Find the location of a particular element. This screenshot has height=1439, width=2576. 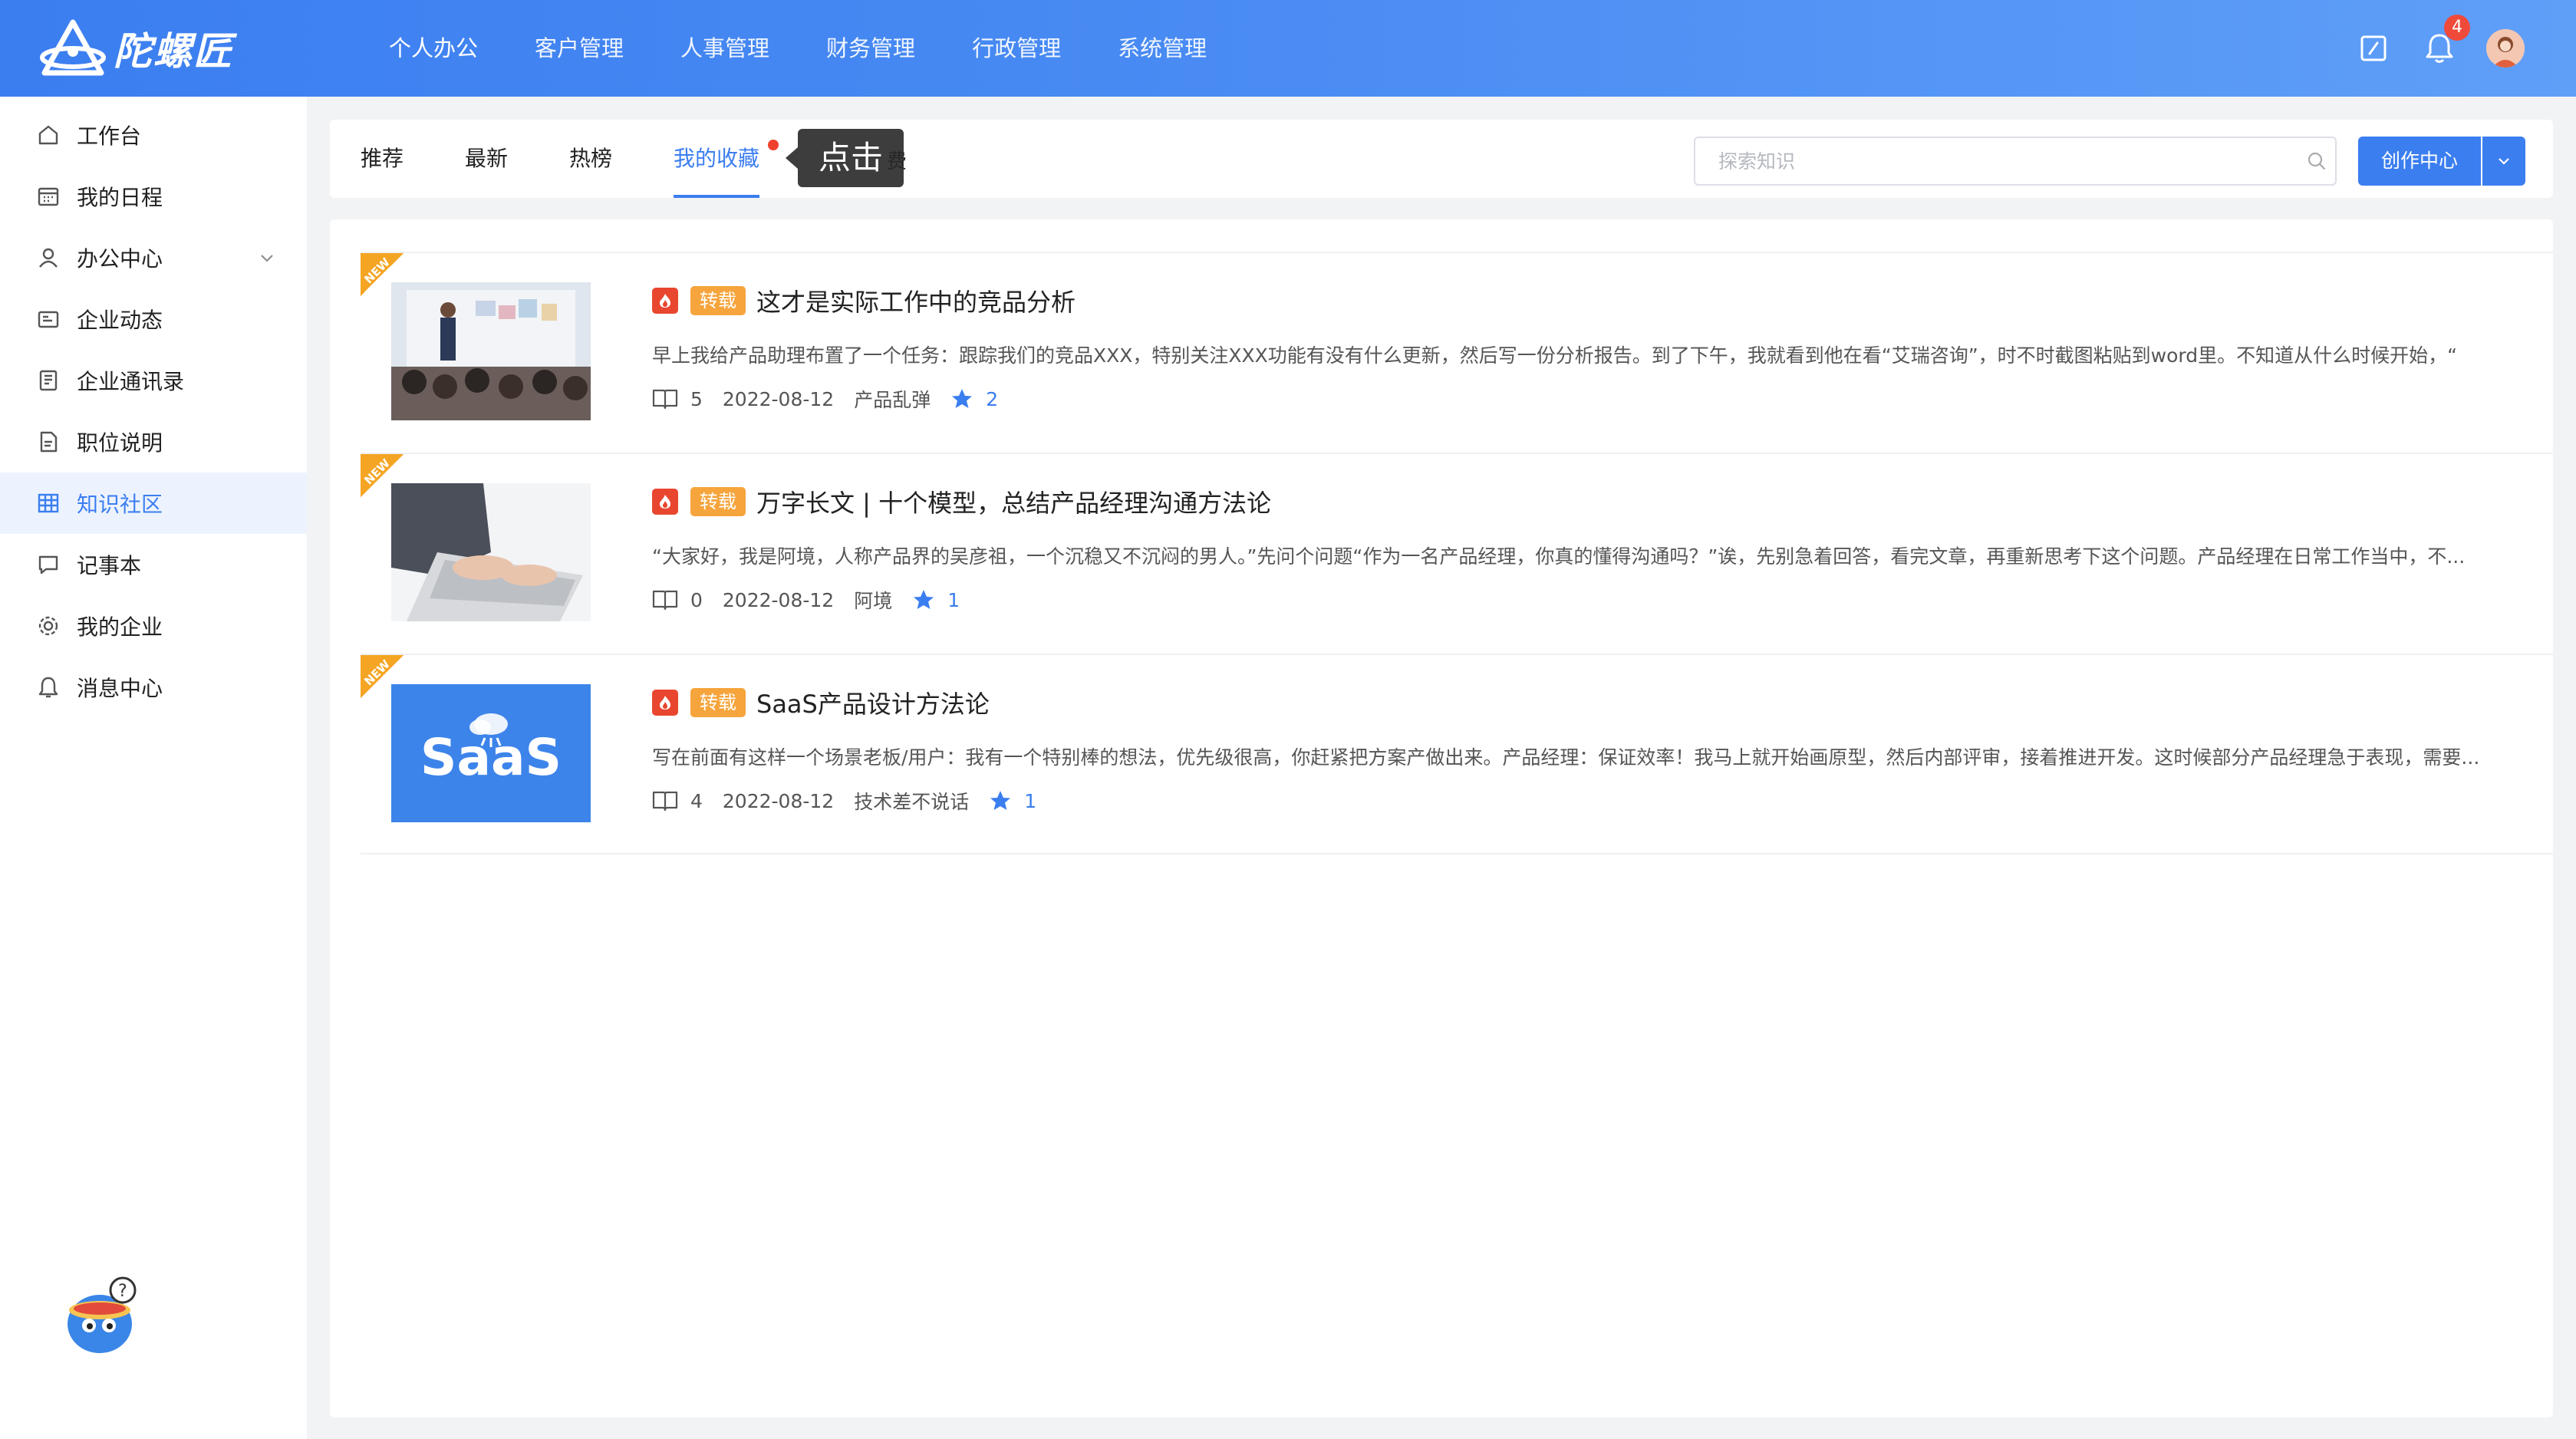

top-bar: 陀螺匠 个人办公 客户管理 人事管理 财务管理 行政管理 系统管理 4 is located at coordinates (1288, 48).